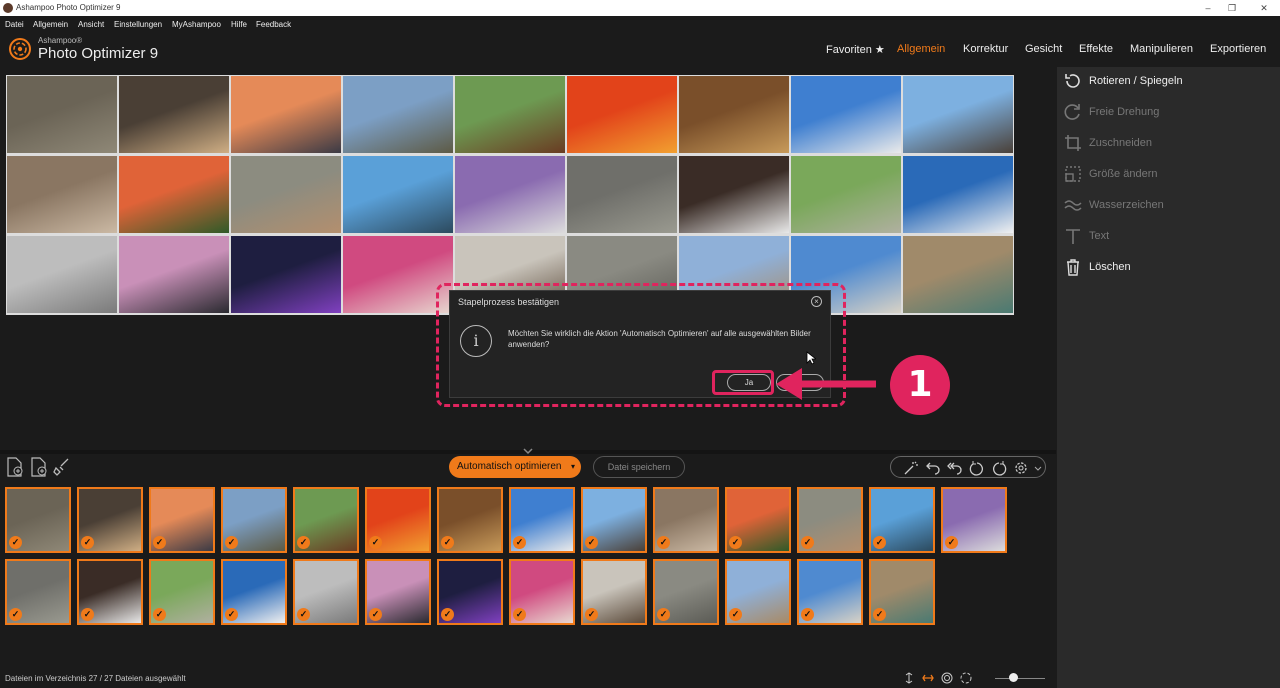 The width and height of the screenshot is (1280, 688). What do you see at coordinates (174, 274) in the screenshot?
I see `photo-tile-palms-sunset` at bounding box center [174, 274].